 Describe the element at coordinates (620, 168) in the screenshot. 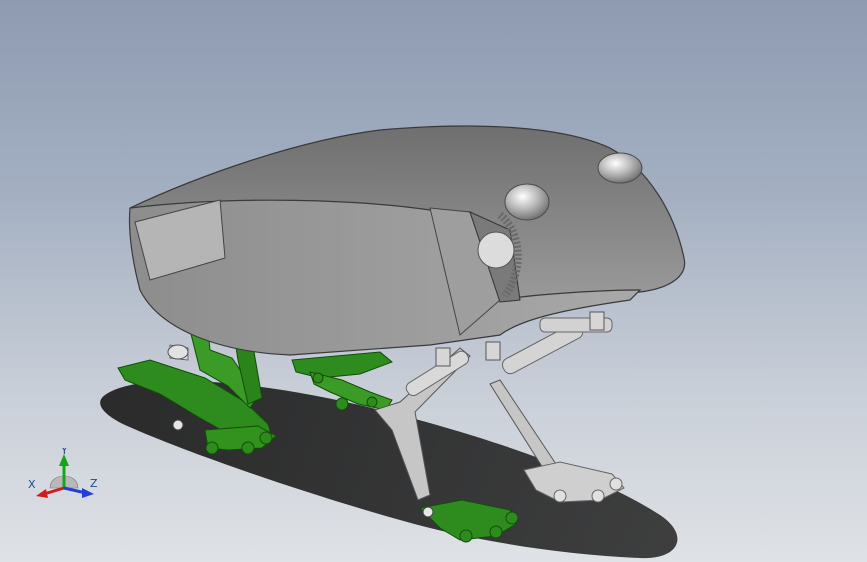

I see `right-dome` at that location.